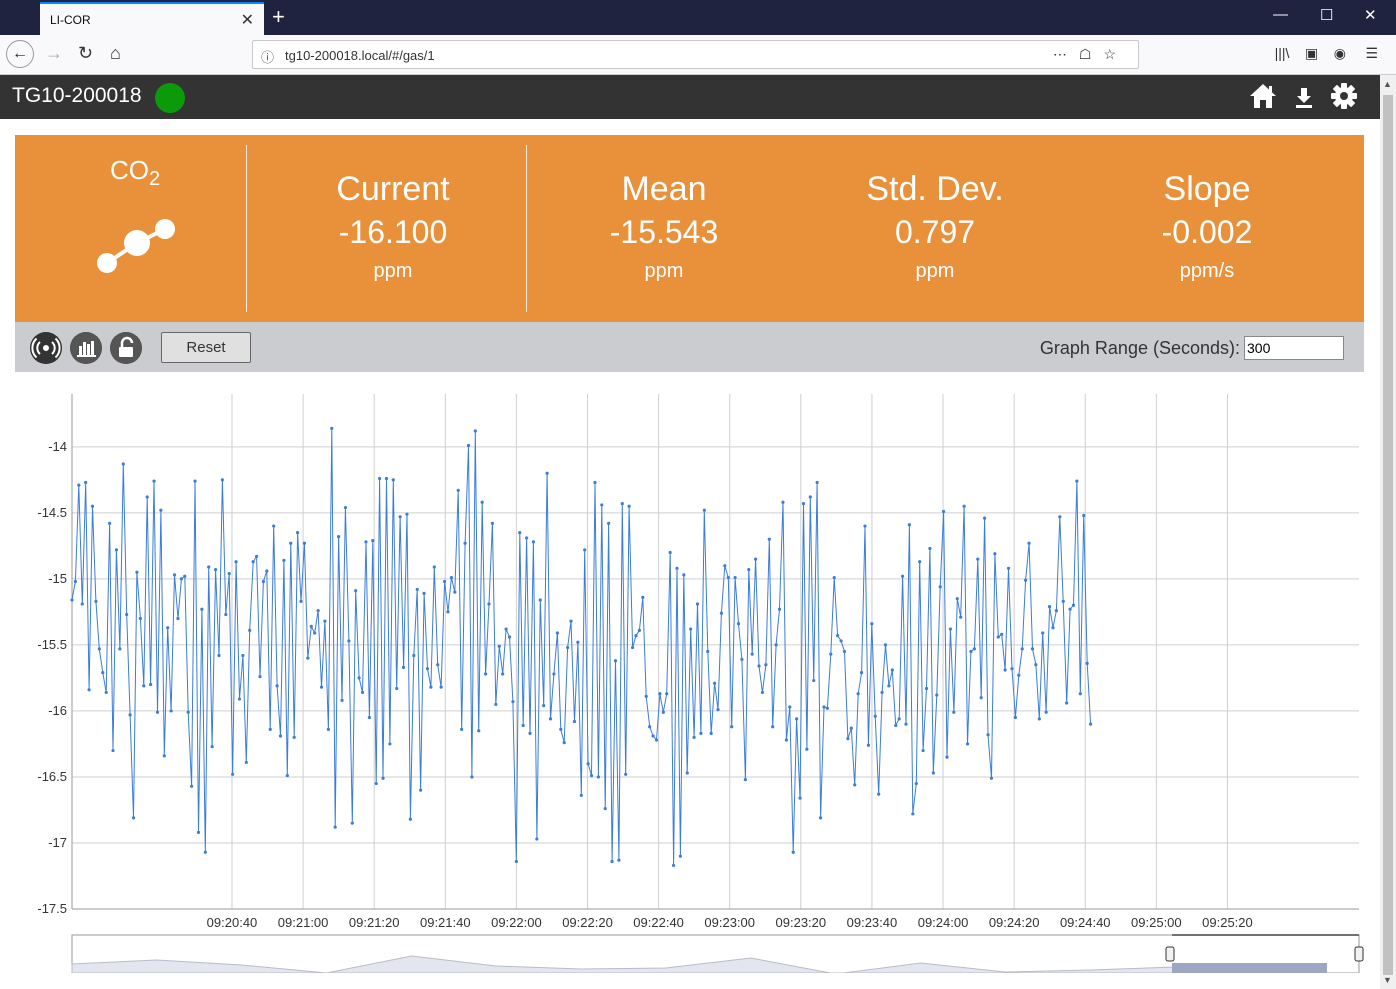 The image size is (1396, 989). I want to click on sidebar-icon: ▣, so click(1311, 53).